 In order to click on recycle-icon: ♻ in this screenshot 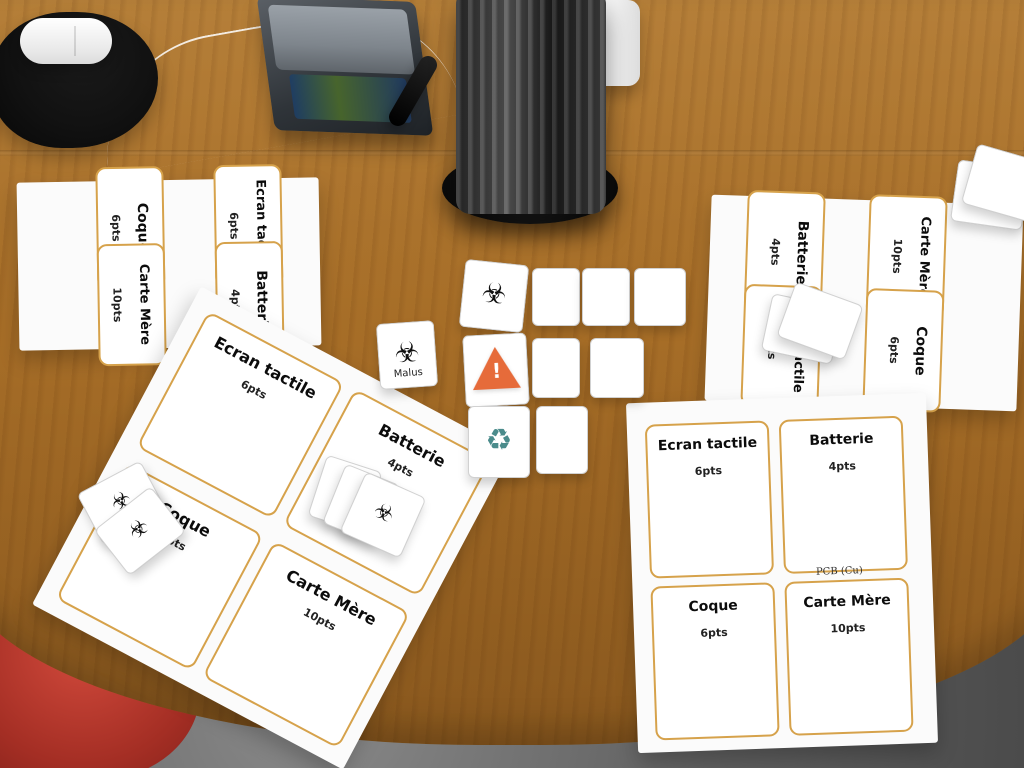, I will do `click(499, 440)`.